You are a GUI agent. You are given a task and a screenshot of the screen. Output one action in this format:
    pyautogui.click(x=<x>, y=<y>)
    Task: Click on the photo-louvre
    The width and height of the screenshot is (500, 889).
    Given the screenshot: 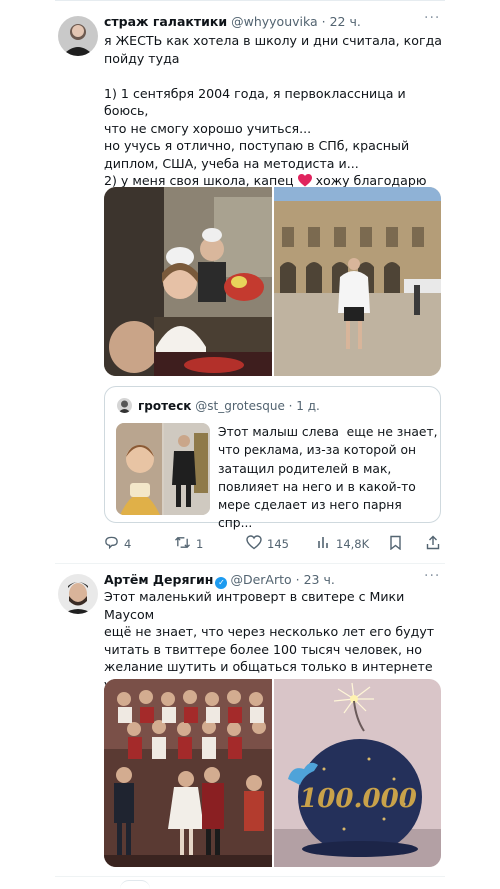 What is the action you would take?
    pyautogui.click(x=357, y=281)
    